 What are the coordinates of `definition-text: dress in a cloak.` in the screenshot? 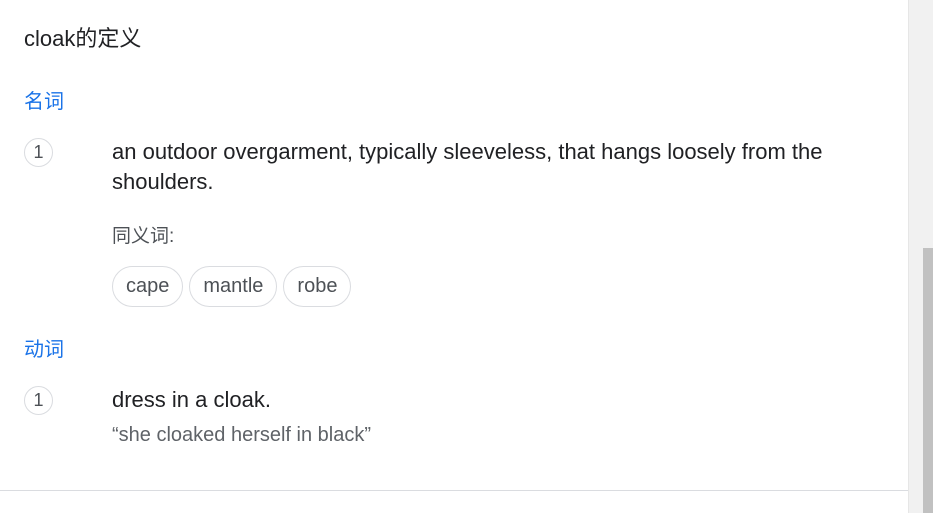 It's located at (191, 399).